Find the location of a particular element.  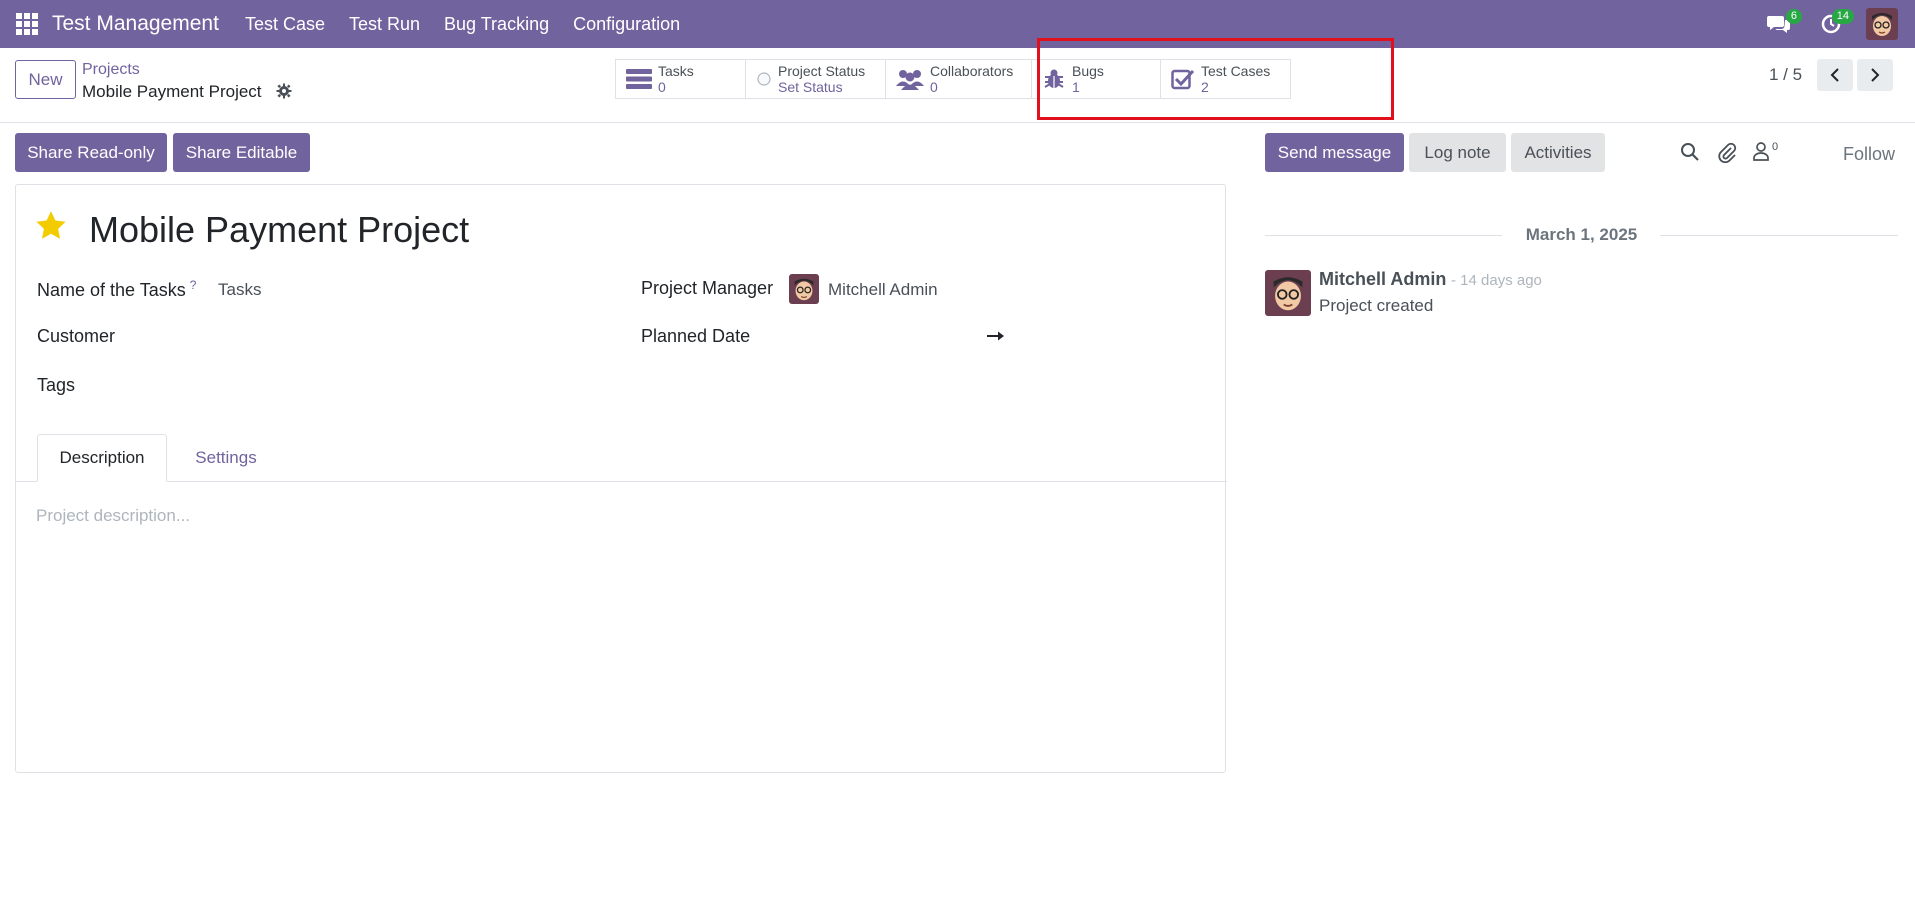

menu-test-run: Test Run is located at coordinates (384, 24).